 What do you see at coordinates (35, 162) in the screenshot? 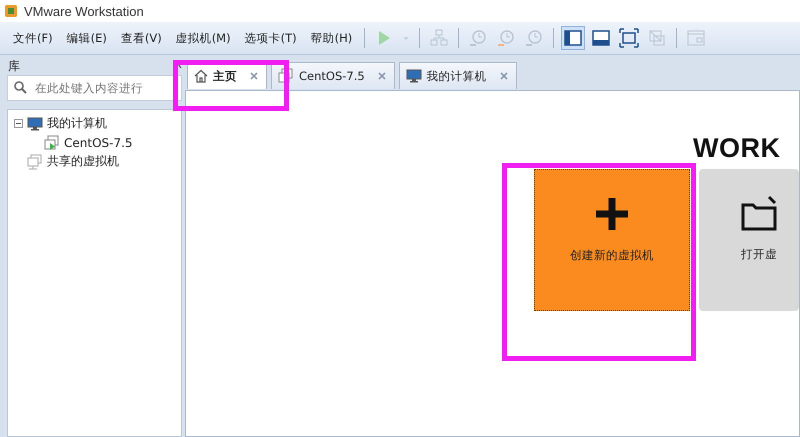
I see `shared-vm-icon` at bounding box center [35, 162].